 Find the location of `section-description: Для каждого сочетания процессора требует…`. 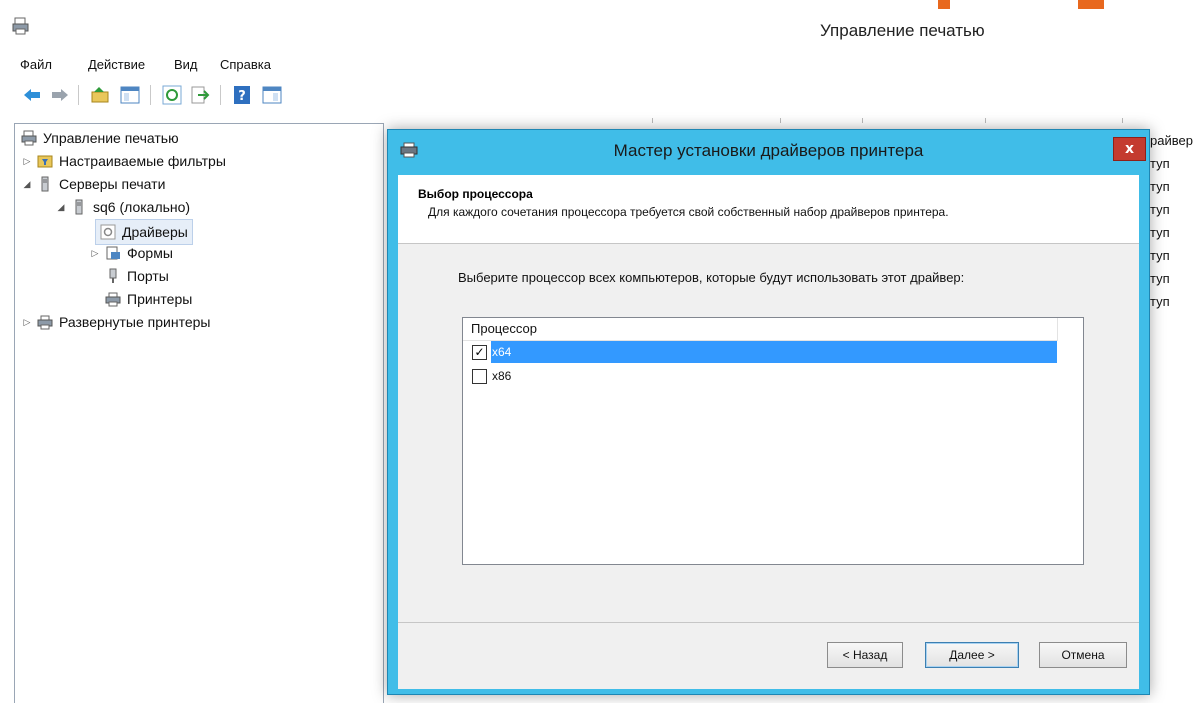

section-description: Для каждого сочетания процессора требует… is located at coordinates (688, 212).